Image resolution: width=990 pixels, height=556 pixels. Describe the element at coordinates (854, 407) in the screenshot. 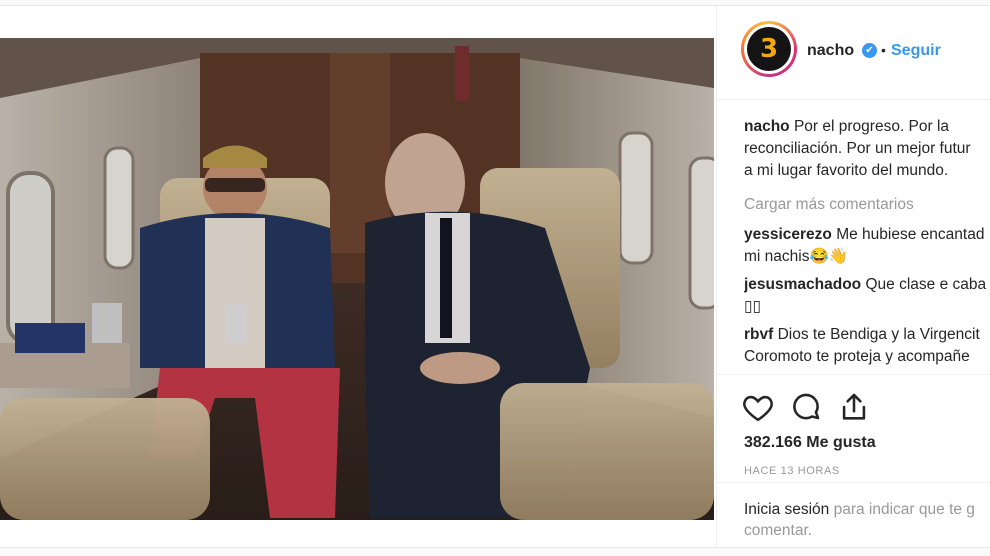

I see `share-icon` at that location.